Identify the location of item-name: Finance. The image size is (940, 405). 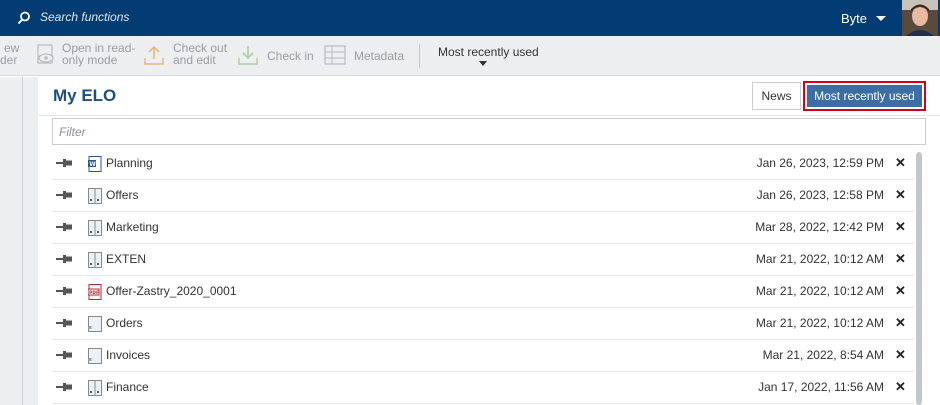
(127, 387).